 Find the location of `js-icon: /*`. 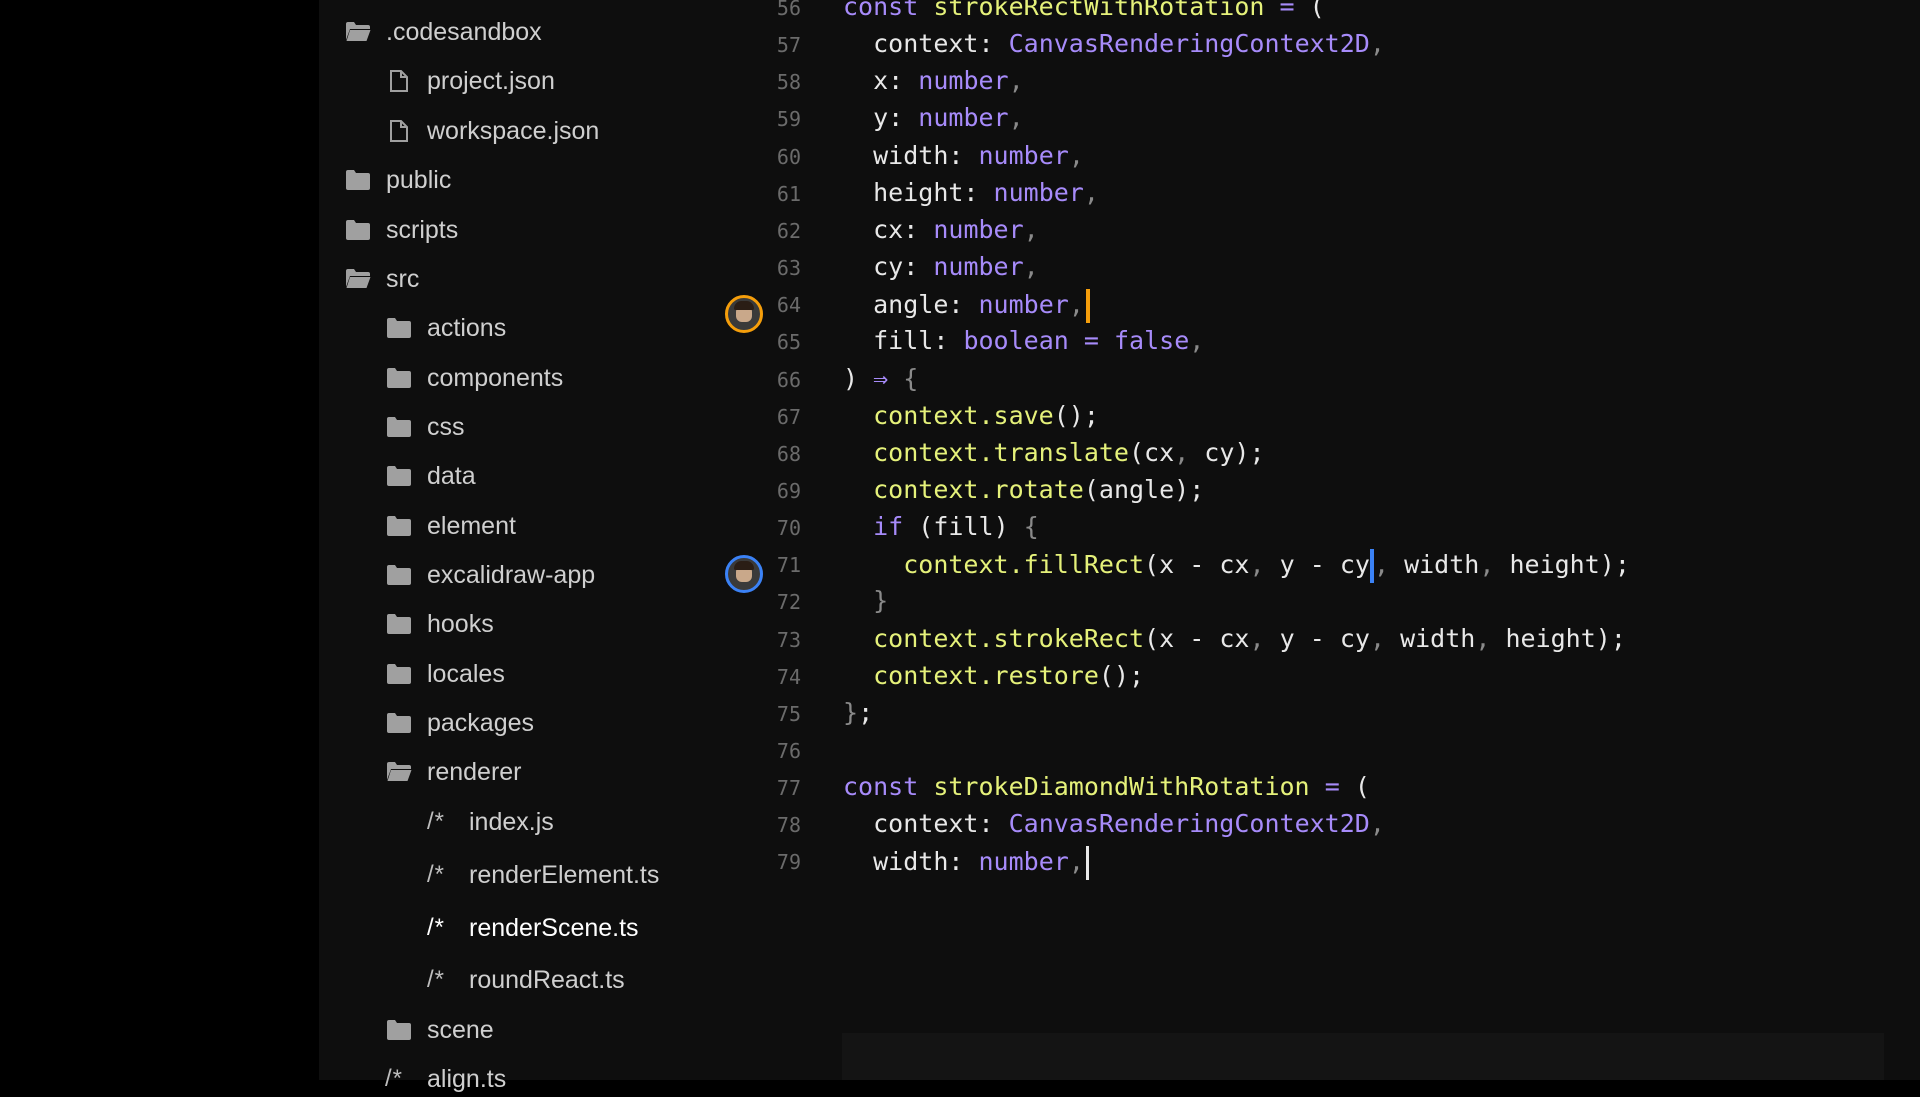

js-icon: /* is located at coordinates (436, 821).